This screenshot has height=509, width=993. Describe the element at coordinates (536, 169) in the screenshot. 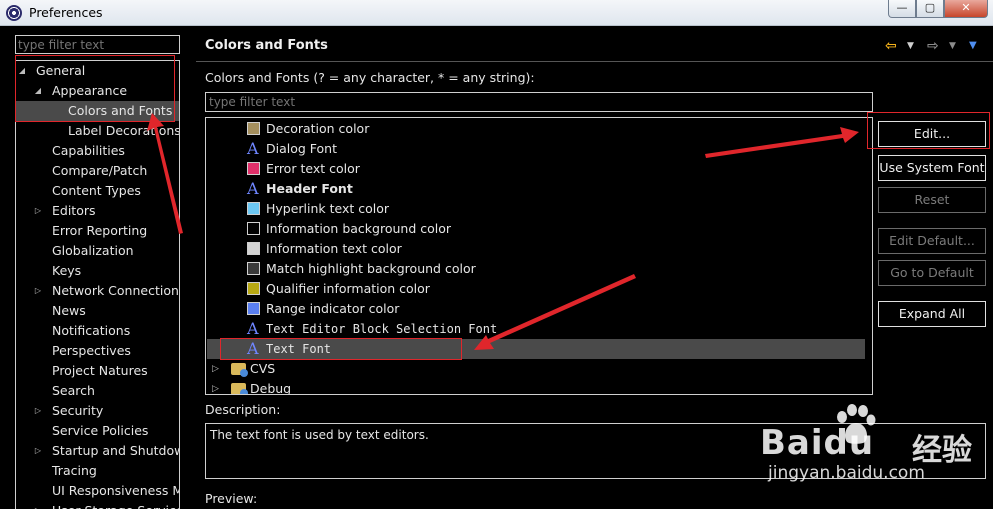

I see `color-definition-row: Error text color` at that location.